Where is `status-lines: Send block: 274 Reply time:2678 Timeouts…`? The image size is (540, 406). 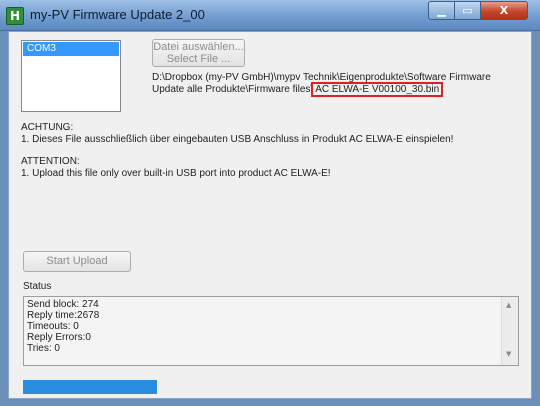 status-lines: Send block: 274 Reply time:2678 Timeouts… is located at coordinates (63, 326).